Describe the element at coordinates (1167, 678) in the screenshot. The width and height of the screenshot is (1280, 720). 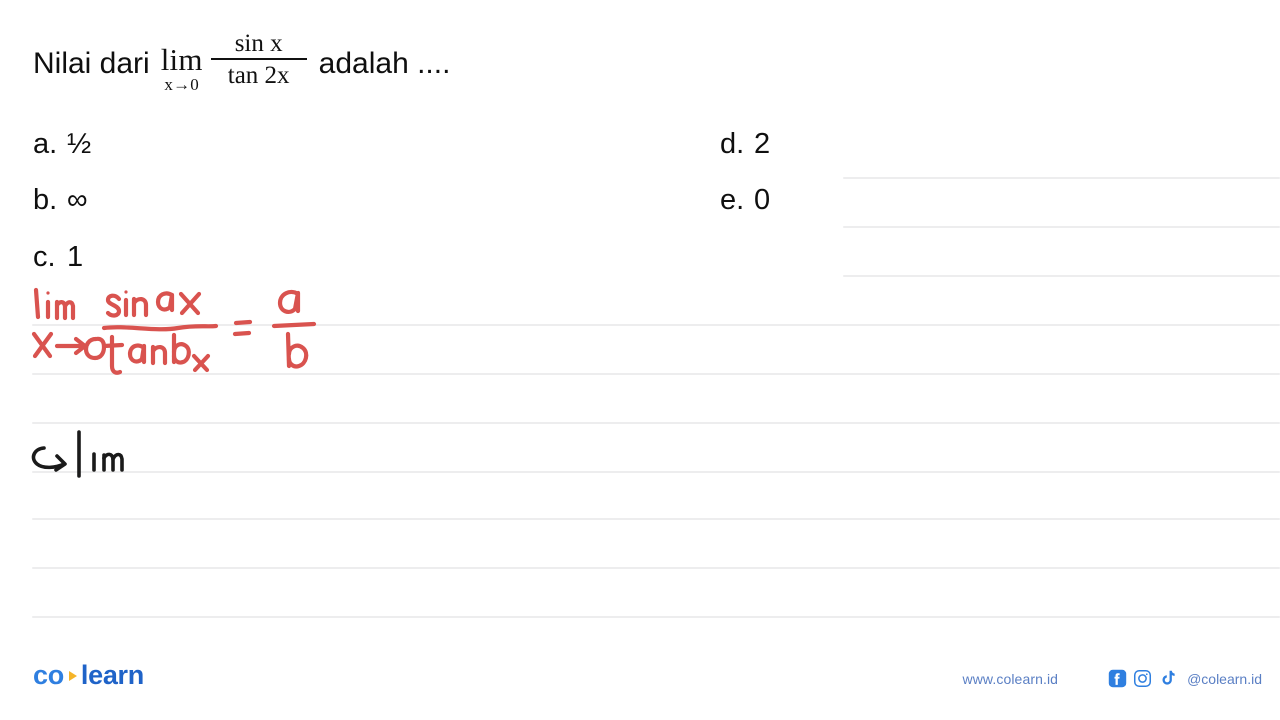
I see `tiktok-icon` at that location.